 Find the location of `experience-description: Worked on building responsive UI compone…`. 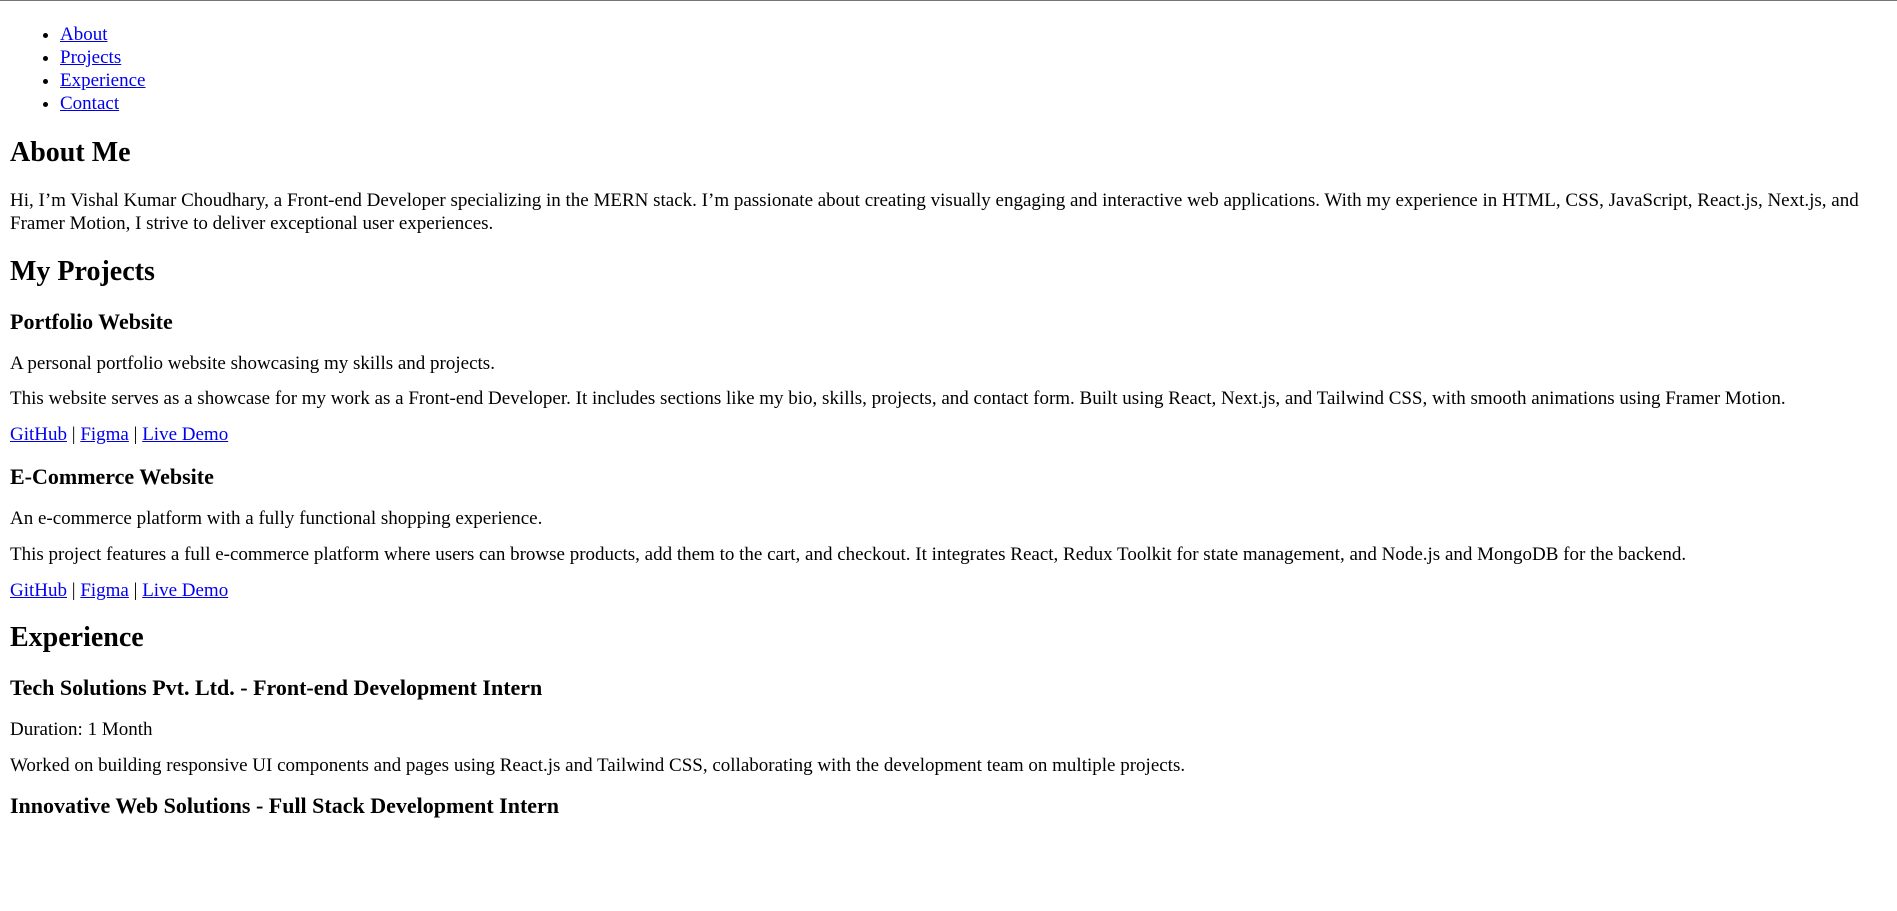

experience-description: Worked on building responsive UI compone… is located at coordinates (598, 765).